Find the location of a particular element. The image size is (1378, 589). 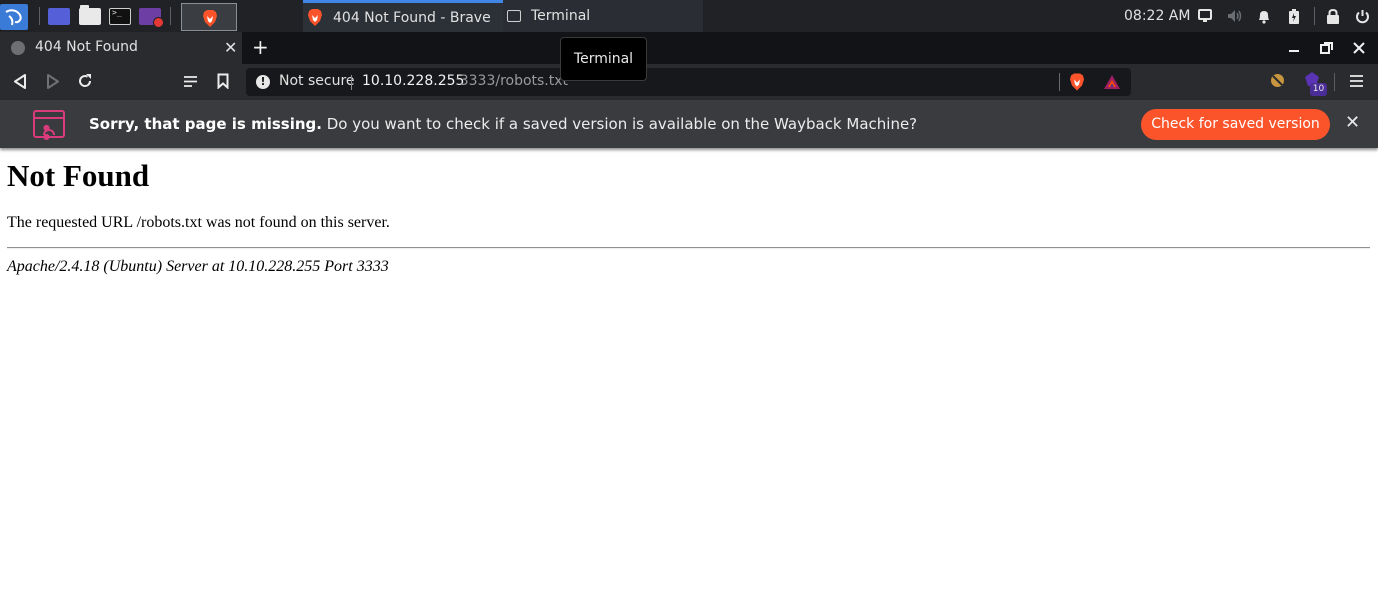

page-heading: Not Found is located at coordinates (78, 175).